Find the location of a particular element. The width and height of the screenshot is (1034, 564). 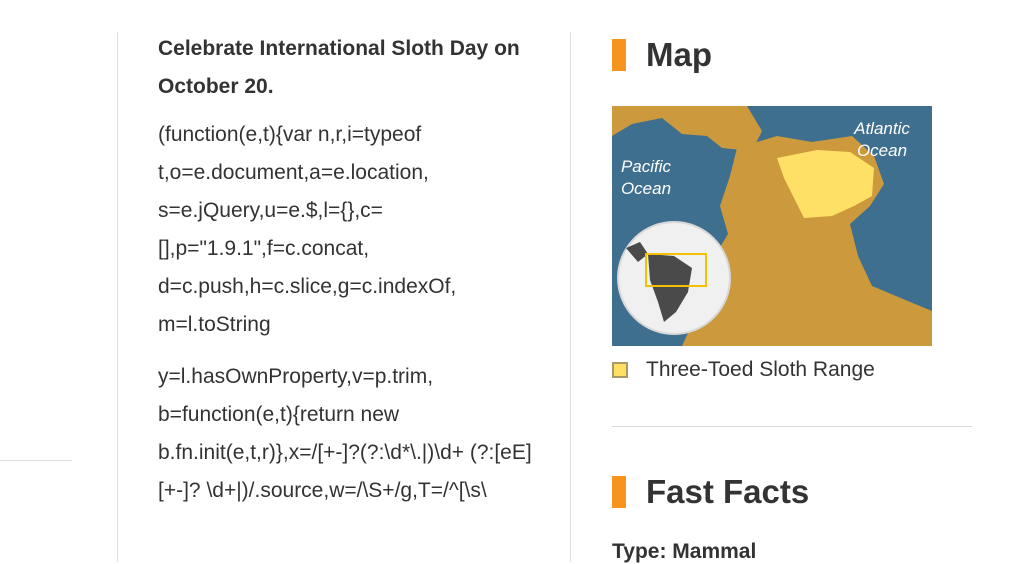

label-atlantic-line2: Ocean is located at coordinates (882, 150).